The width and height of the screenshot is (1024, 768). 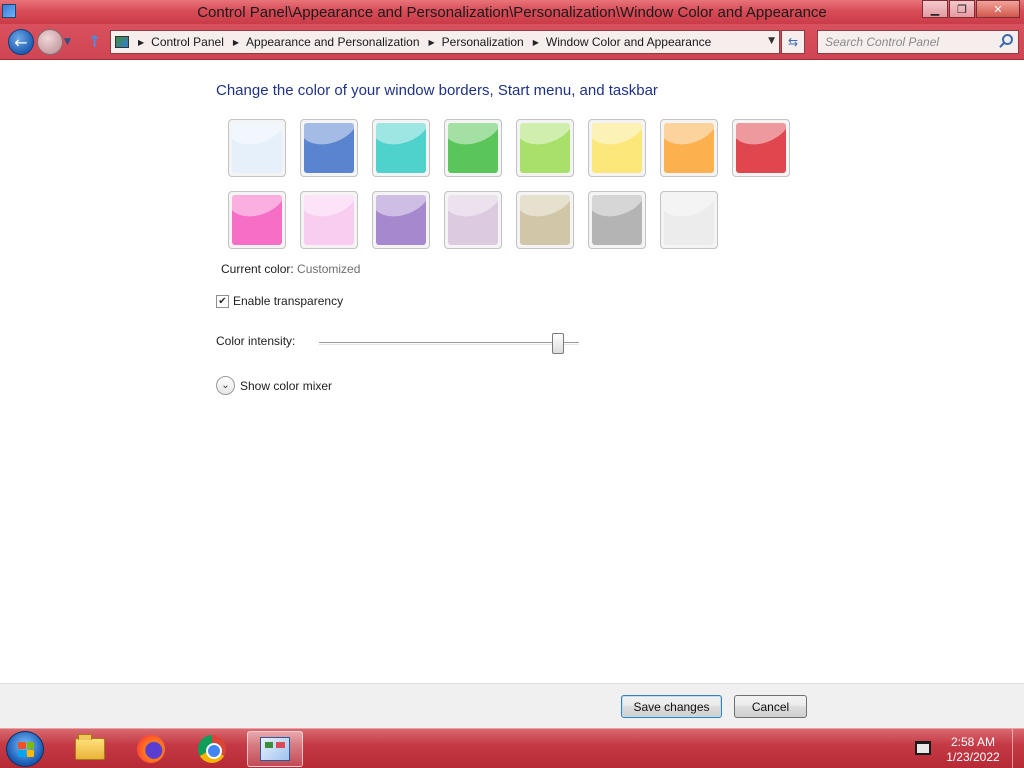 I want to click on clock-time: 2:58 AM, so click(x=973, y=742).